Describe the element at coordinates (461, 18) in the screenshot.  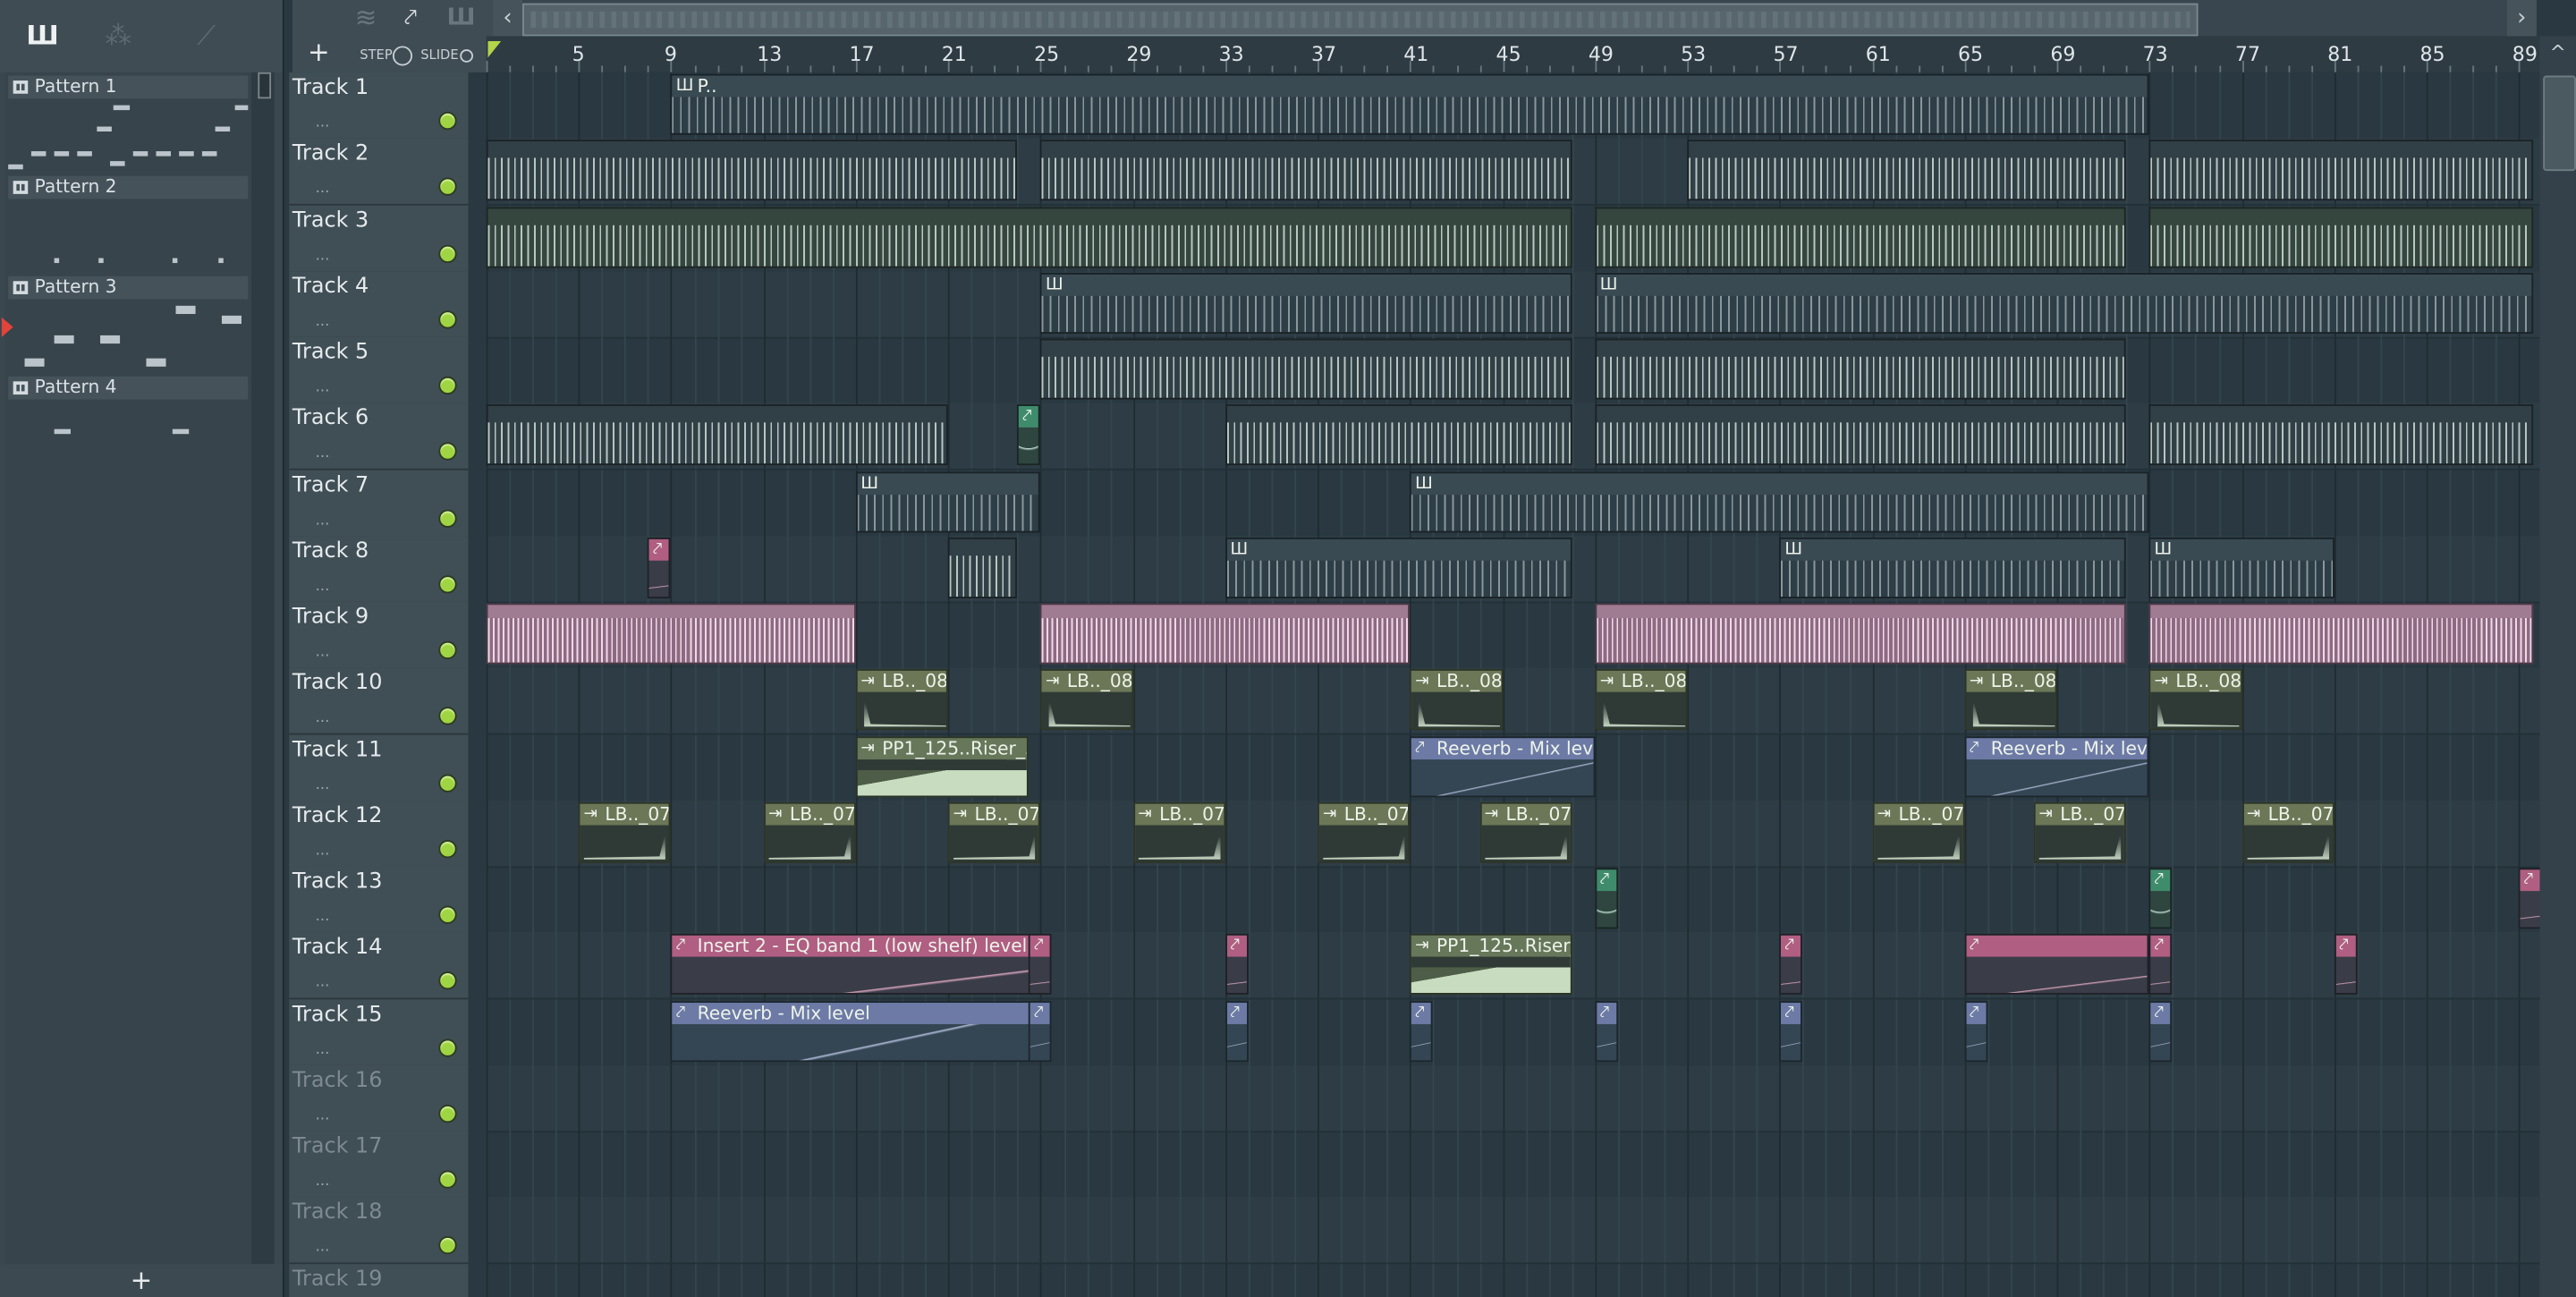
I see `pattern-tool-icon: Ш` at that location.